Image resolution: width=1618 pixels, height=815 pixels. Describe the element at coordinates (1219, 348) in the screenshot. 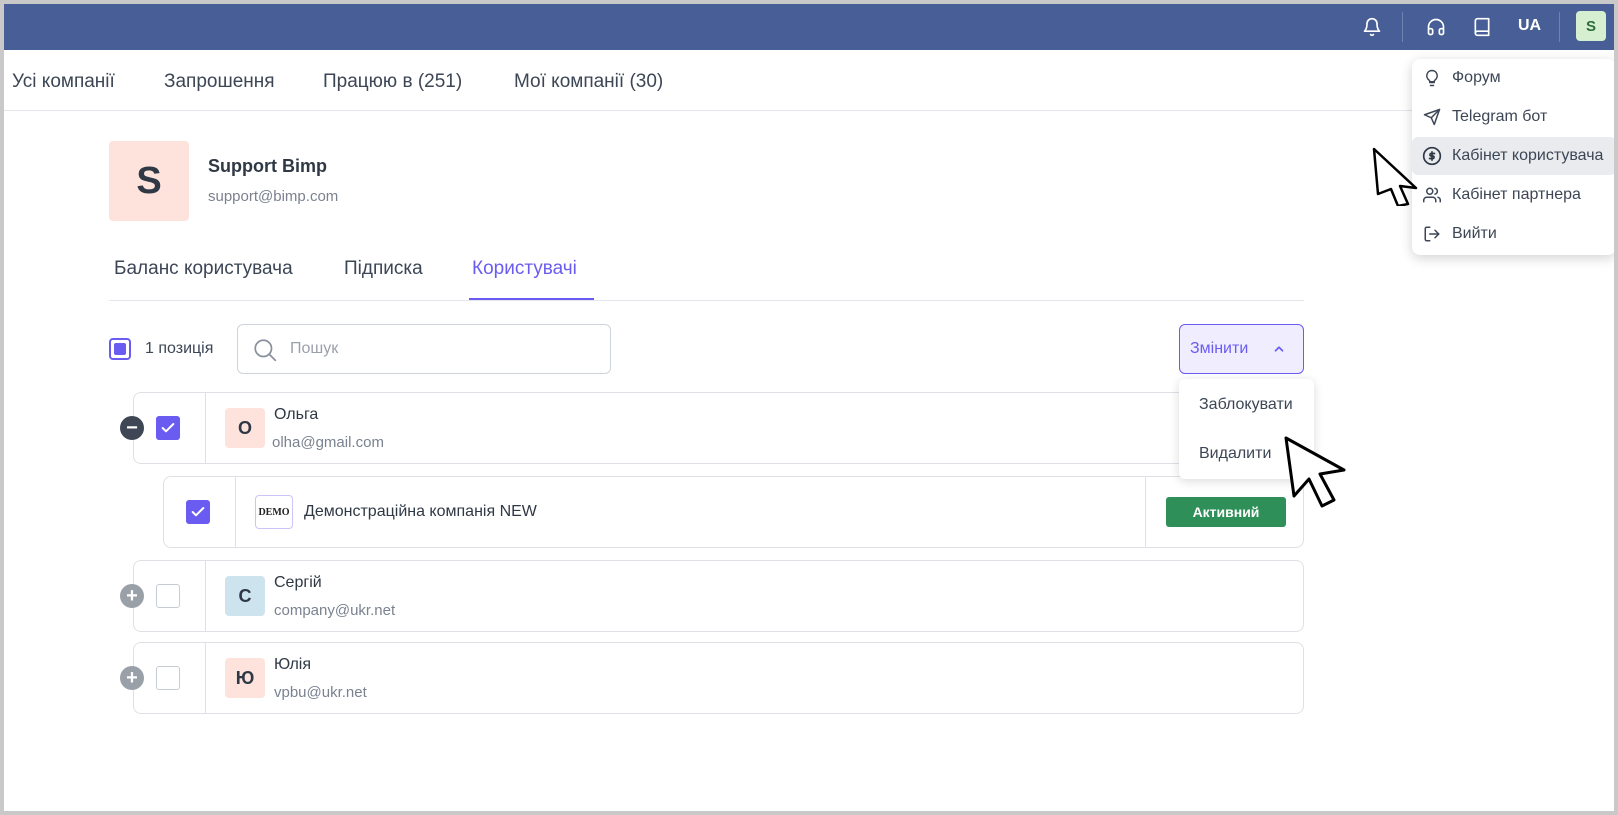

I see `change-button-label: Змінити` at that location.